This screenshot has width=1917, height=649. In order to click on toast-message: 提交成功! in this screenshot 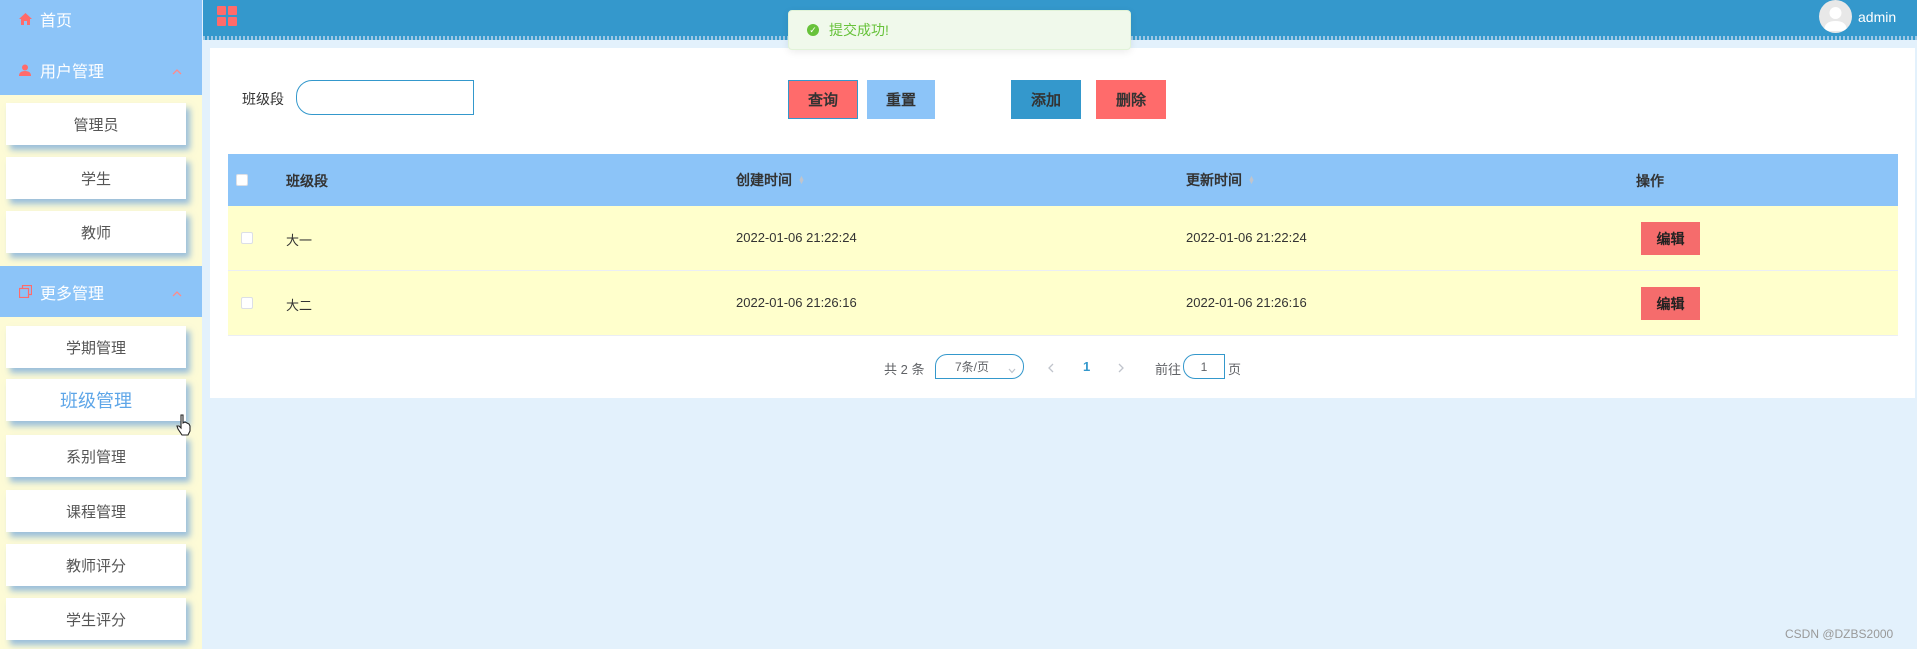, I will do `click(859, 30)`.